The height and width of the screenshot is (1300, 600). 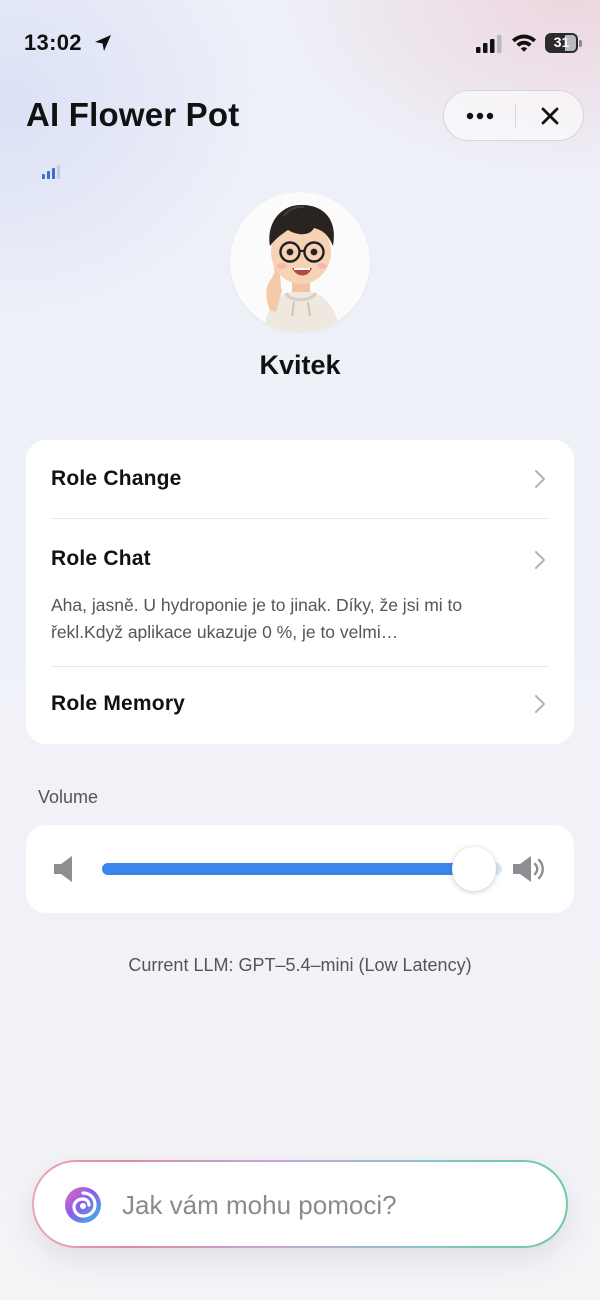 What do you see at coordinates (300, 479) in the screenshot?
I see `role-change-item: Role Change` at bounding box center [300, 479].